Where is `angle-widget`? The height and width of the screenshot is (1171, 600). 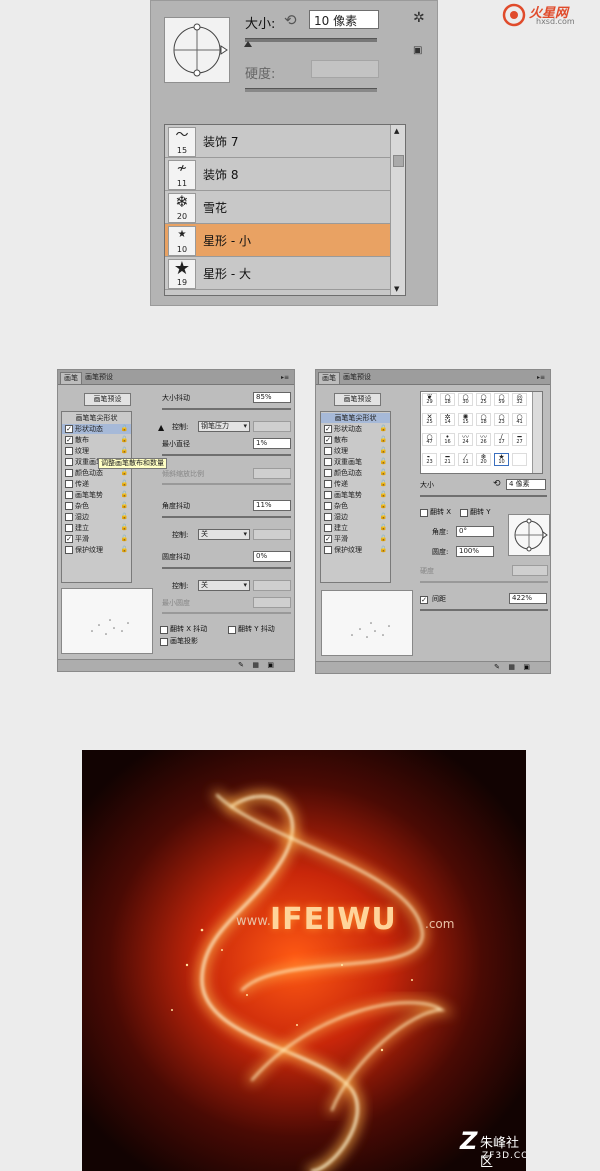 angle-widget is located at coordinates (529, 535).